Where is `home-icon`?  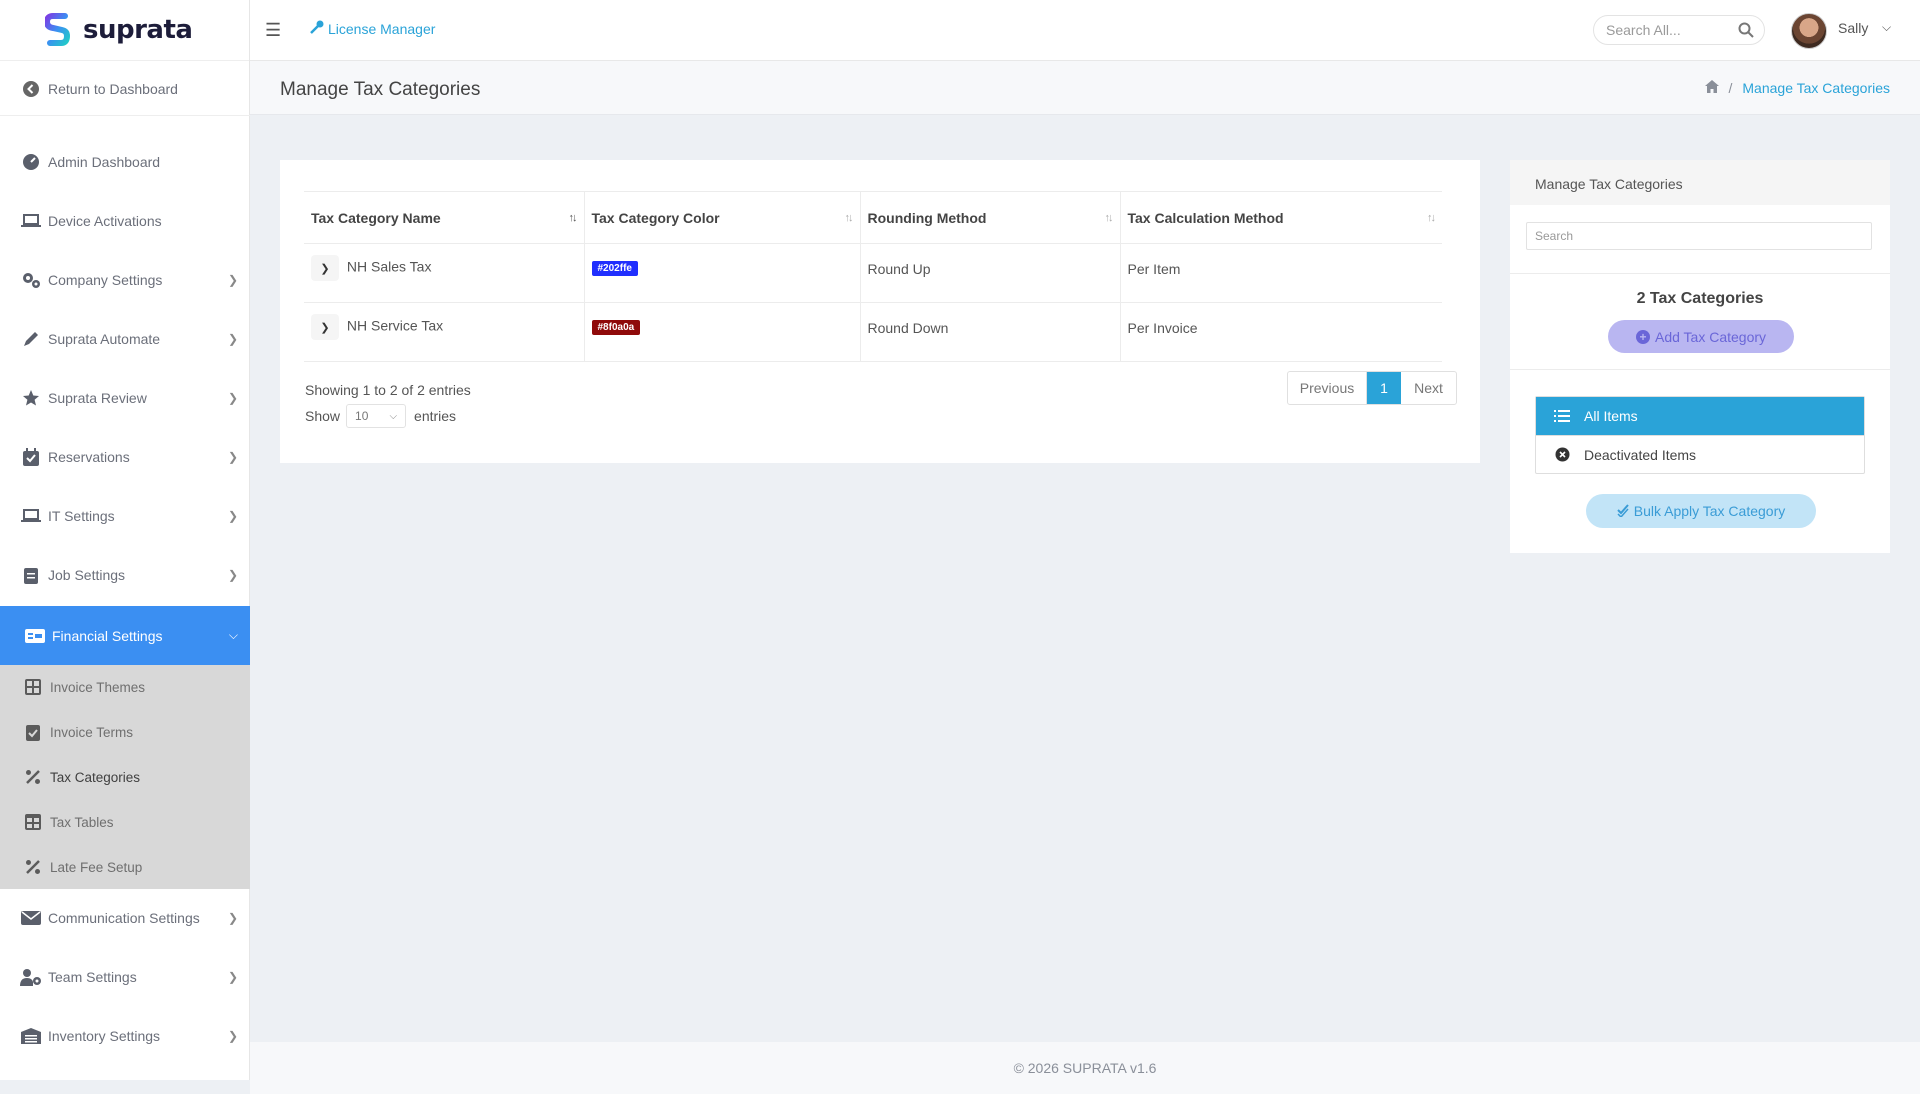 home-icon is located at coordinates (1711, 88).